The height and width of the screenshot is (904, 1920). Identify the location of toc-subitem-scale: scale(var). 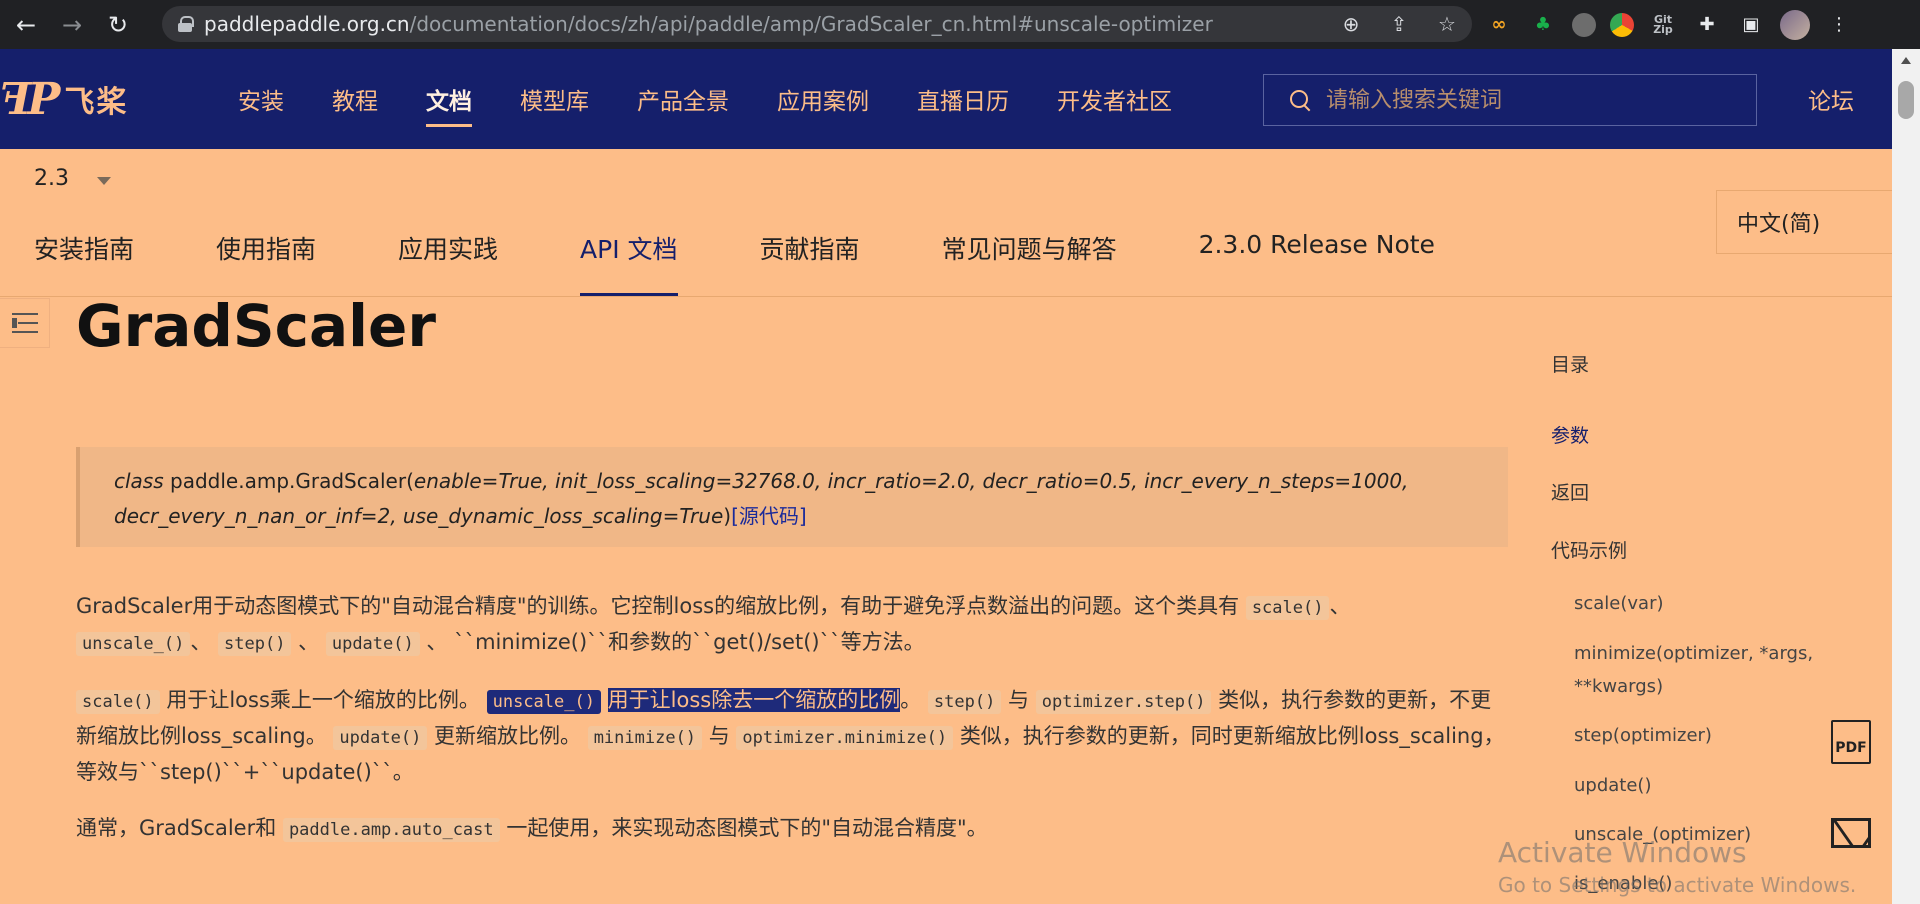
(1619, 603).